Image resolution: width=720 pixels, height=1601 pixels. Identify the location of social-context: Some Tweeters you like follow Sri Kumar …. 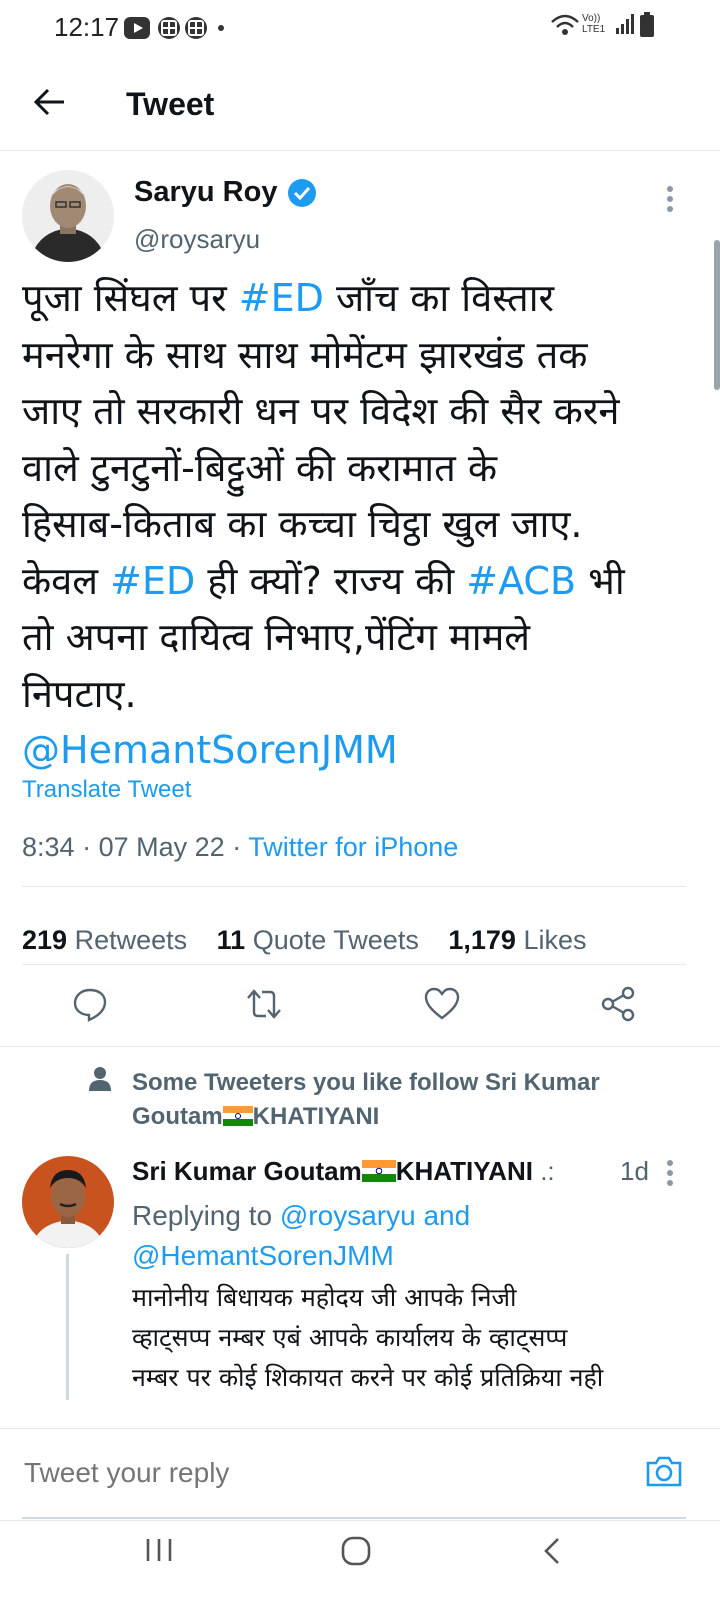
(402, 1100).